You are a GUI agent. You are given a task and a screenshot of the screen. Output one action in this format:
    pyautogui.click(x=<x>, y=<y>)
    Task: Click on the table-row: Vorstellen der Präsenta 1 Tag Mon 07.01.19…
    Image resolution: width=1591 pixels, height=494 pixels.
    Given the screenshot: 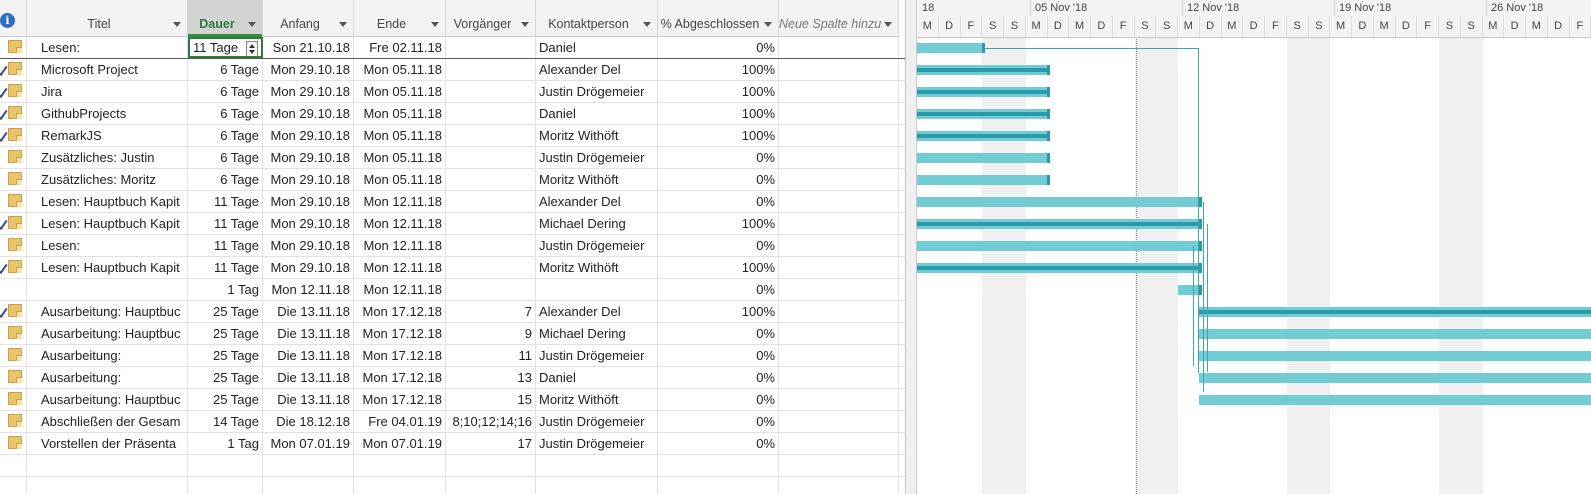 What is the action you would take?
    pyautogui.click(x=452, y=444)
    